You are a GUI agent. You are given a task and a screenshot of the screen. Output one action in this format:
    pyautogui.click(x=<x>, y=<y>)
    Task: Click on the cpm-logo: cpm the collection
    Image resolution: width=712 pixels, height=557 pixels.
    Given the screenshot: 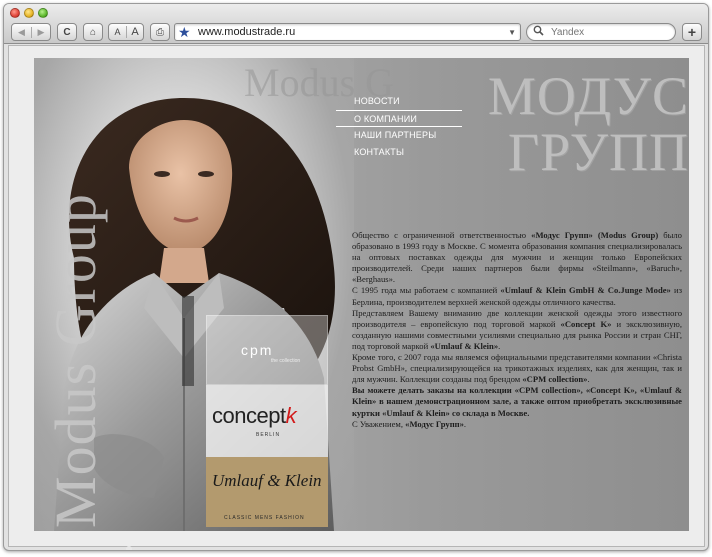 What is the action you would take?
    pyautogui.click(x=267, y=350)
    